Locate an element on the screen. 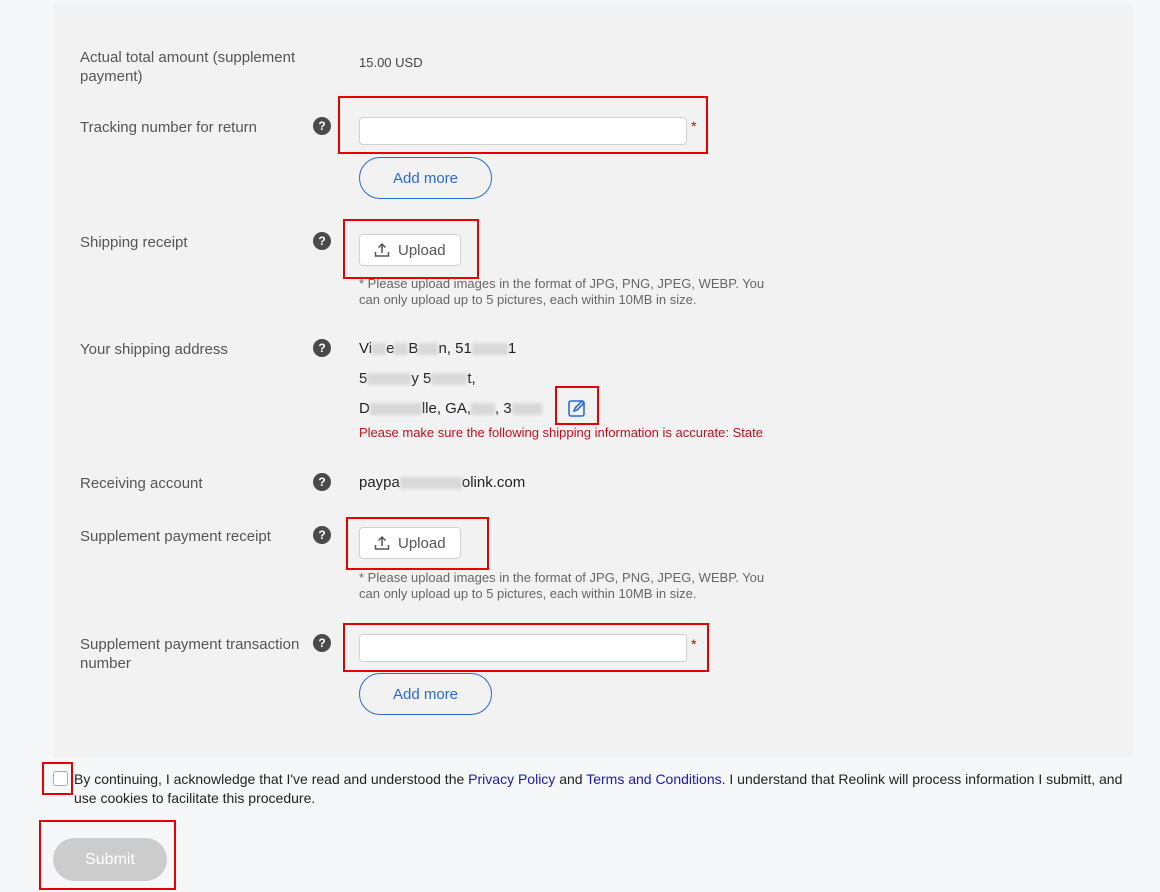 This screenshot has height=892, width=1160. shipping-address-label: Your shipping address is located at coordinates (154, 349).